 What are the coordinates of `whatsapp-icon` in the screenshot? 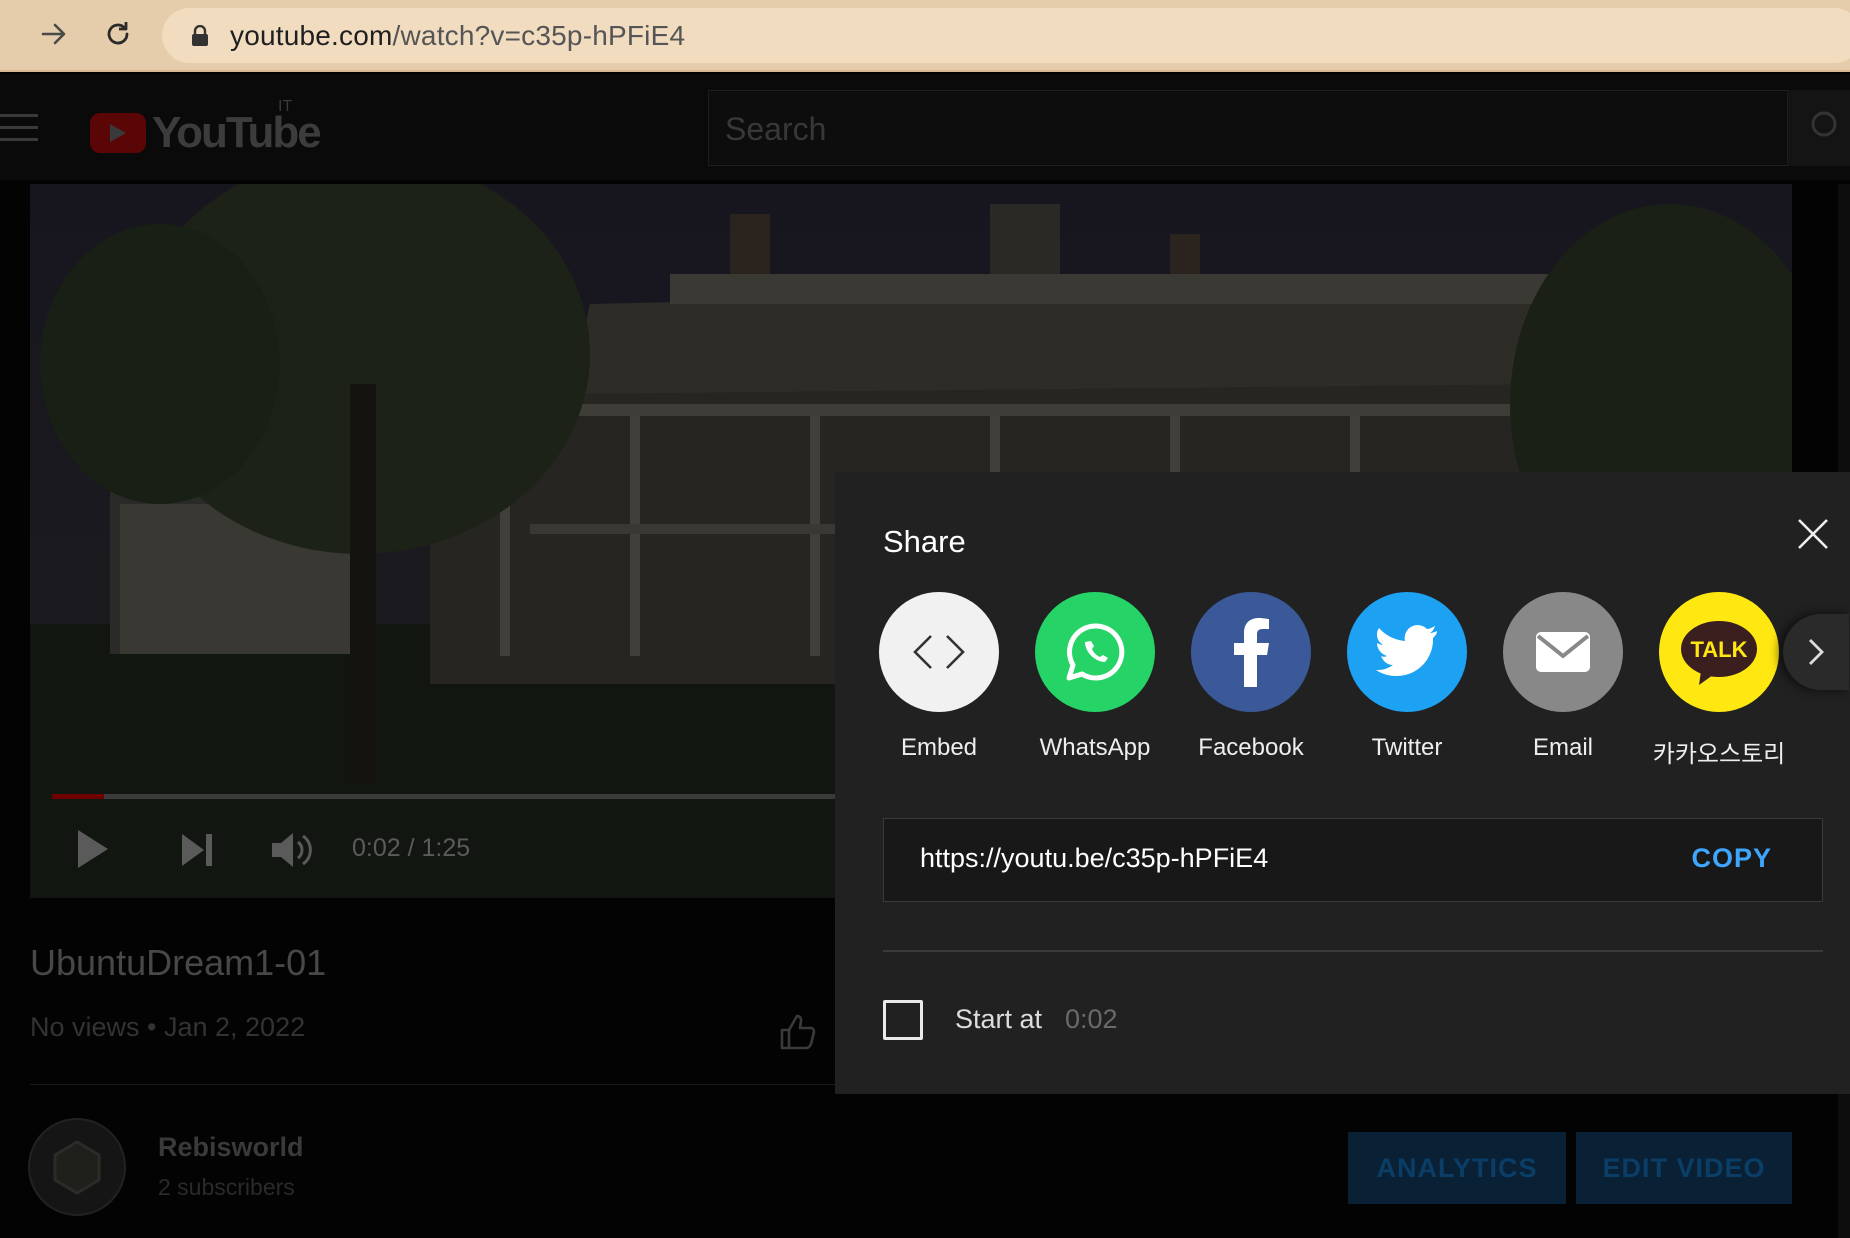 It's located at (1095, 652).